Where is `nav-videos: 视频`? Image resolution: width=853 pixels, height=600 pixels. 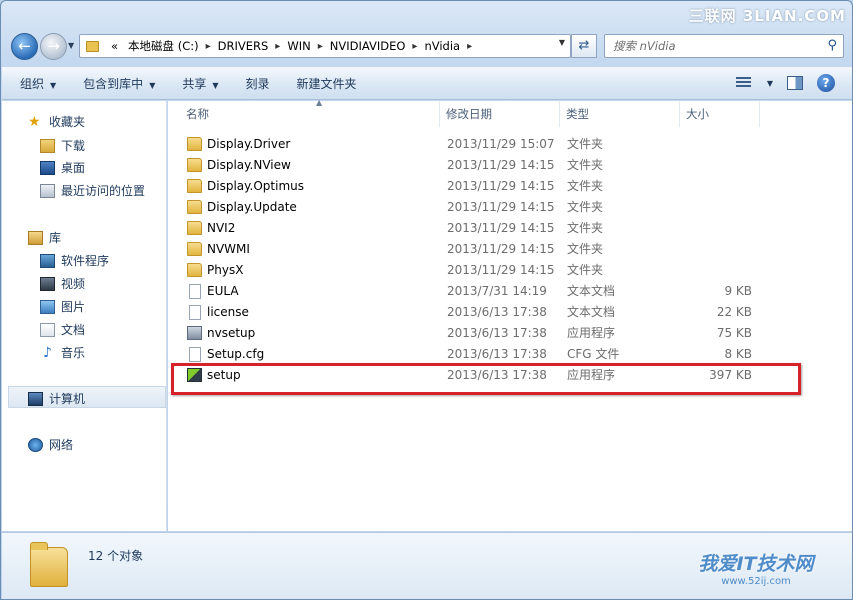 nav-videos: 视频 is located at coordinates (62, 283).